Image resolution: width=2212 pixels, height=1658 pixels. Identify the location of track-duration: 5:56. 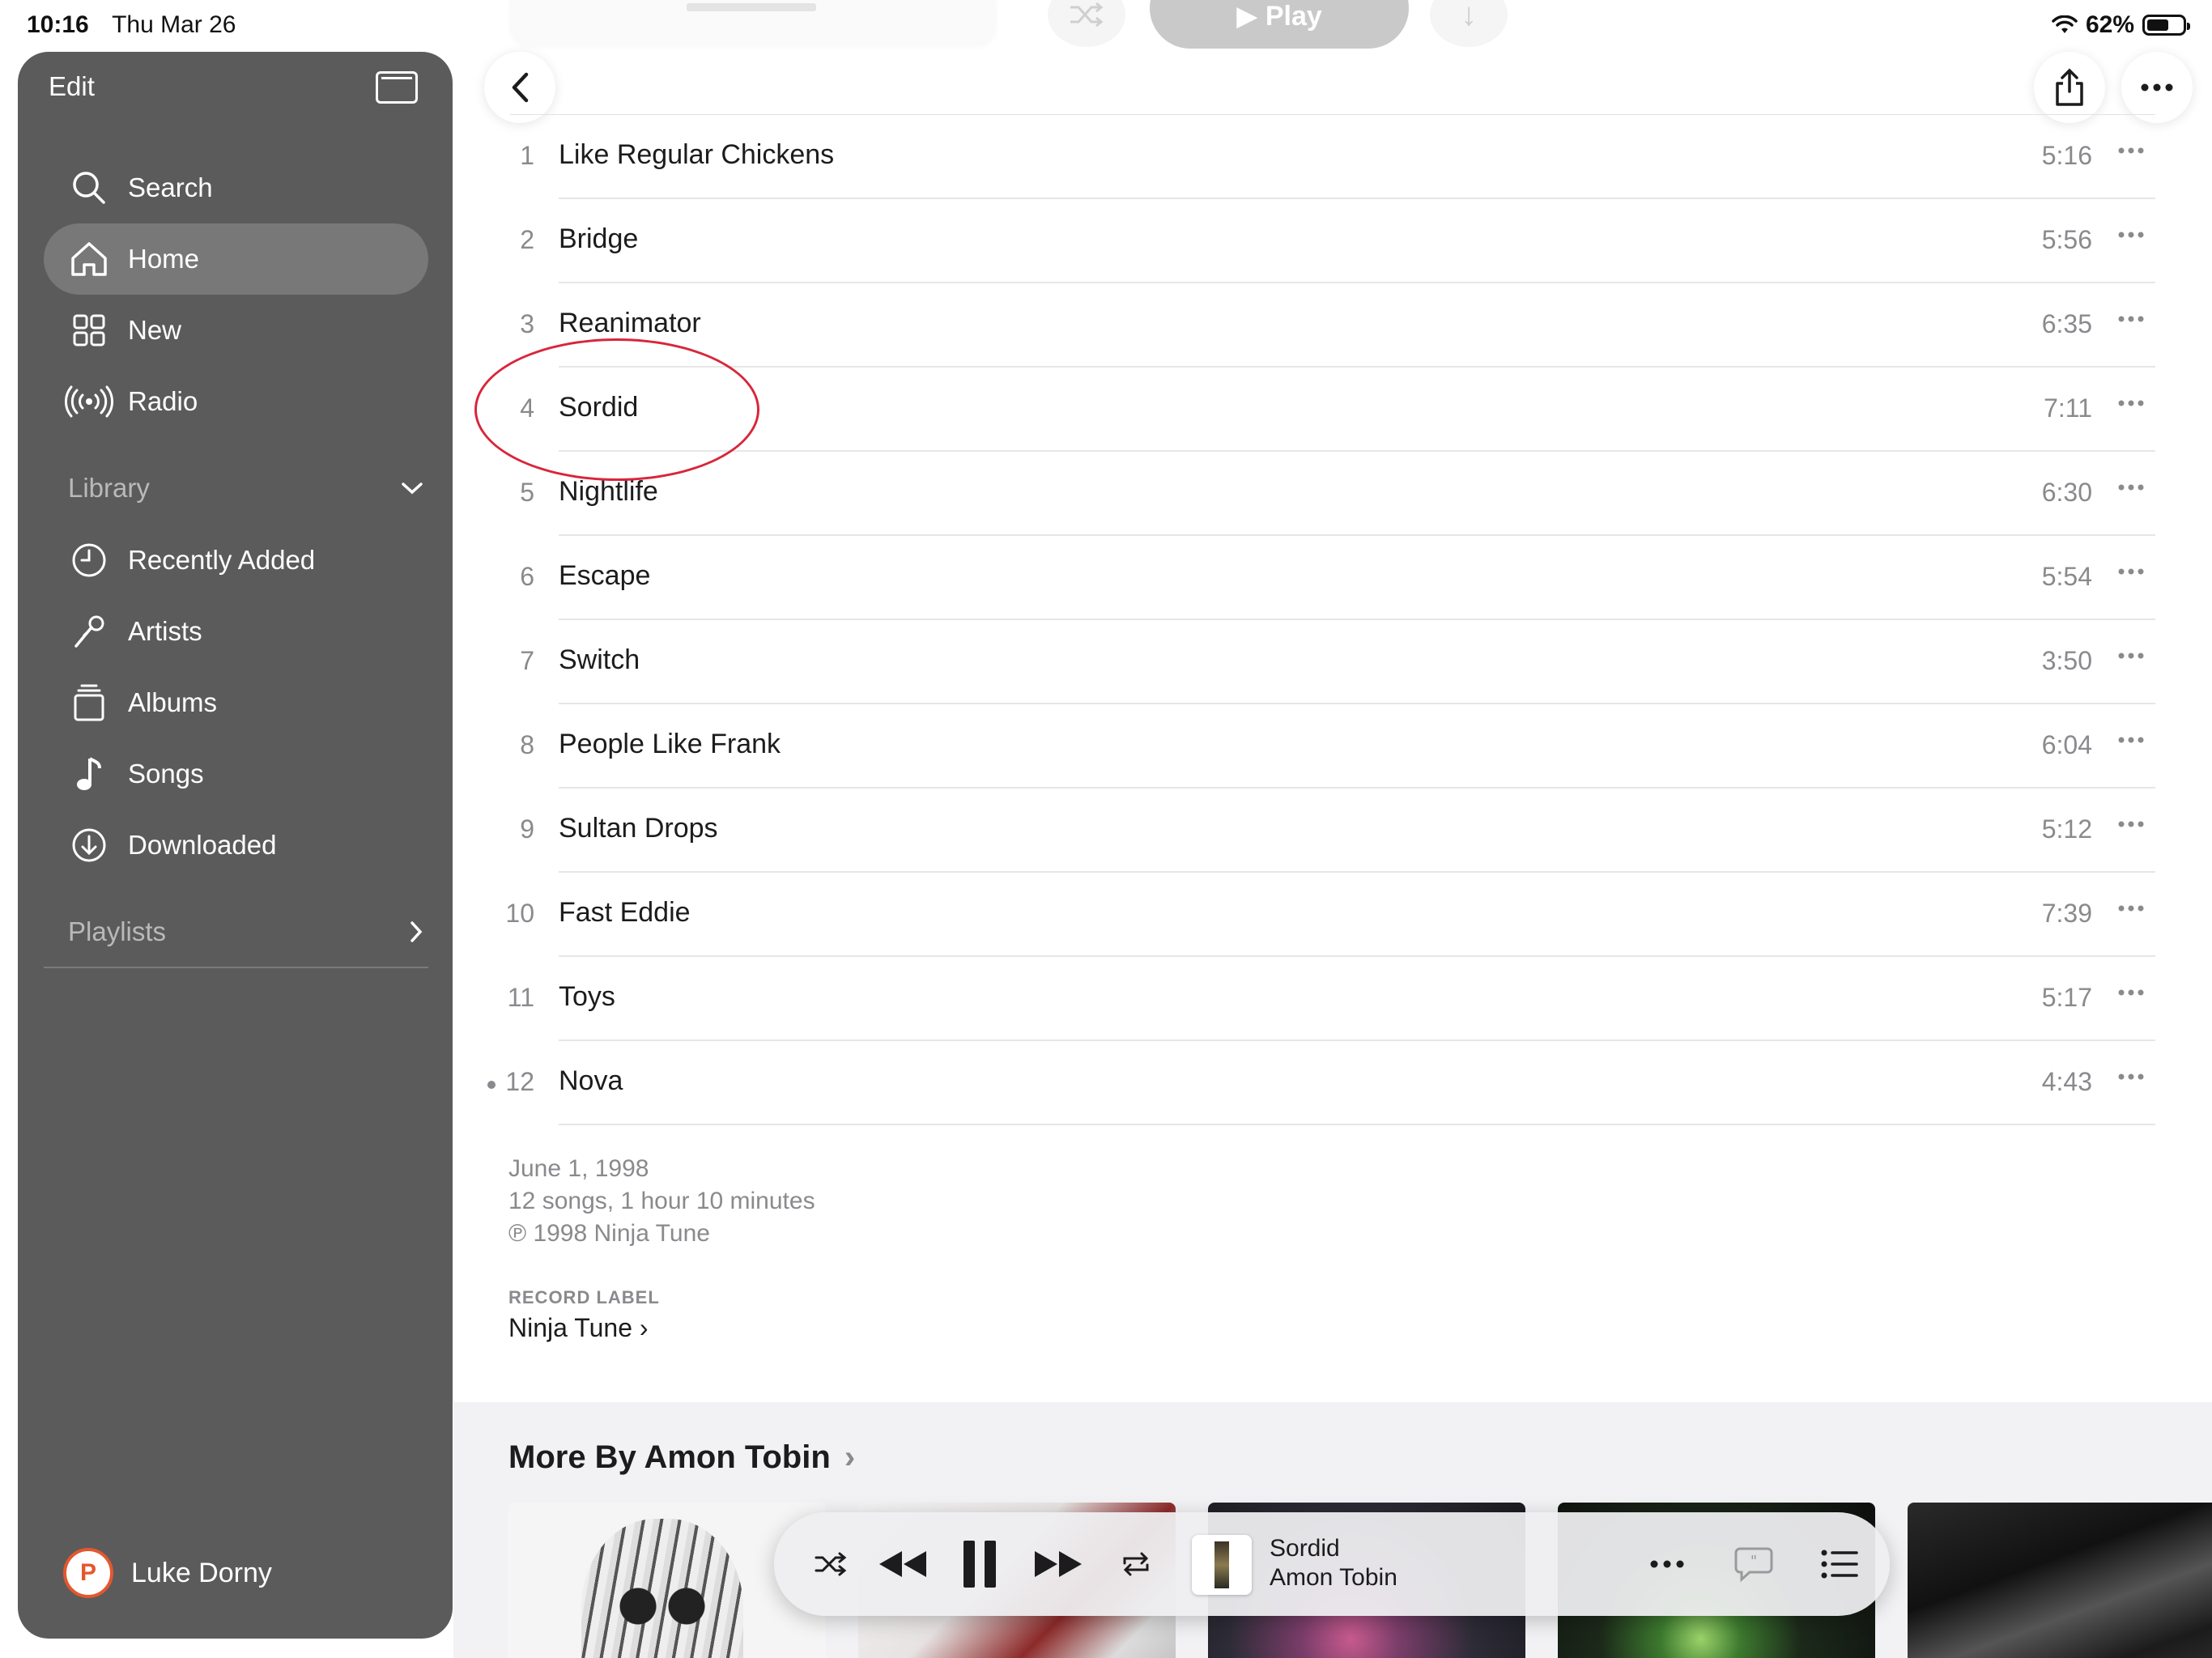
(2066, 239).